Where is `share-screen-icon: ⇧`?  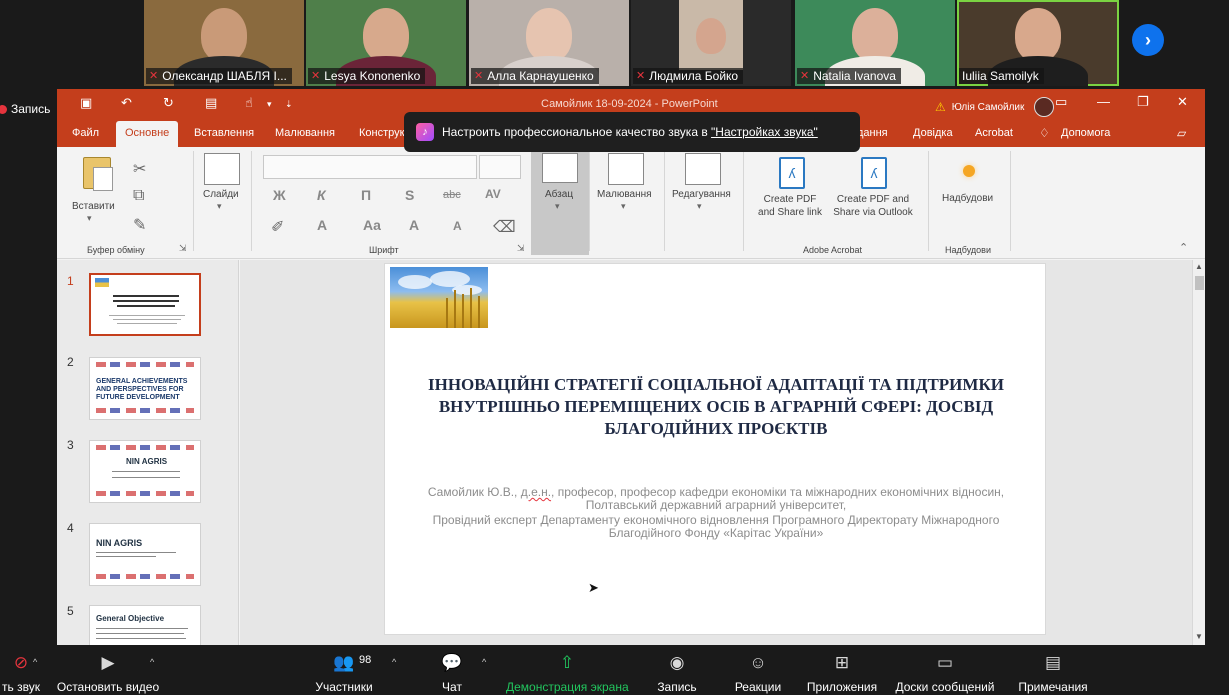 share-screen-icon: ⇧ is located at coordinates (567, 662).